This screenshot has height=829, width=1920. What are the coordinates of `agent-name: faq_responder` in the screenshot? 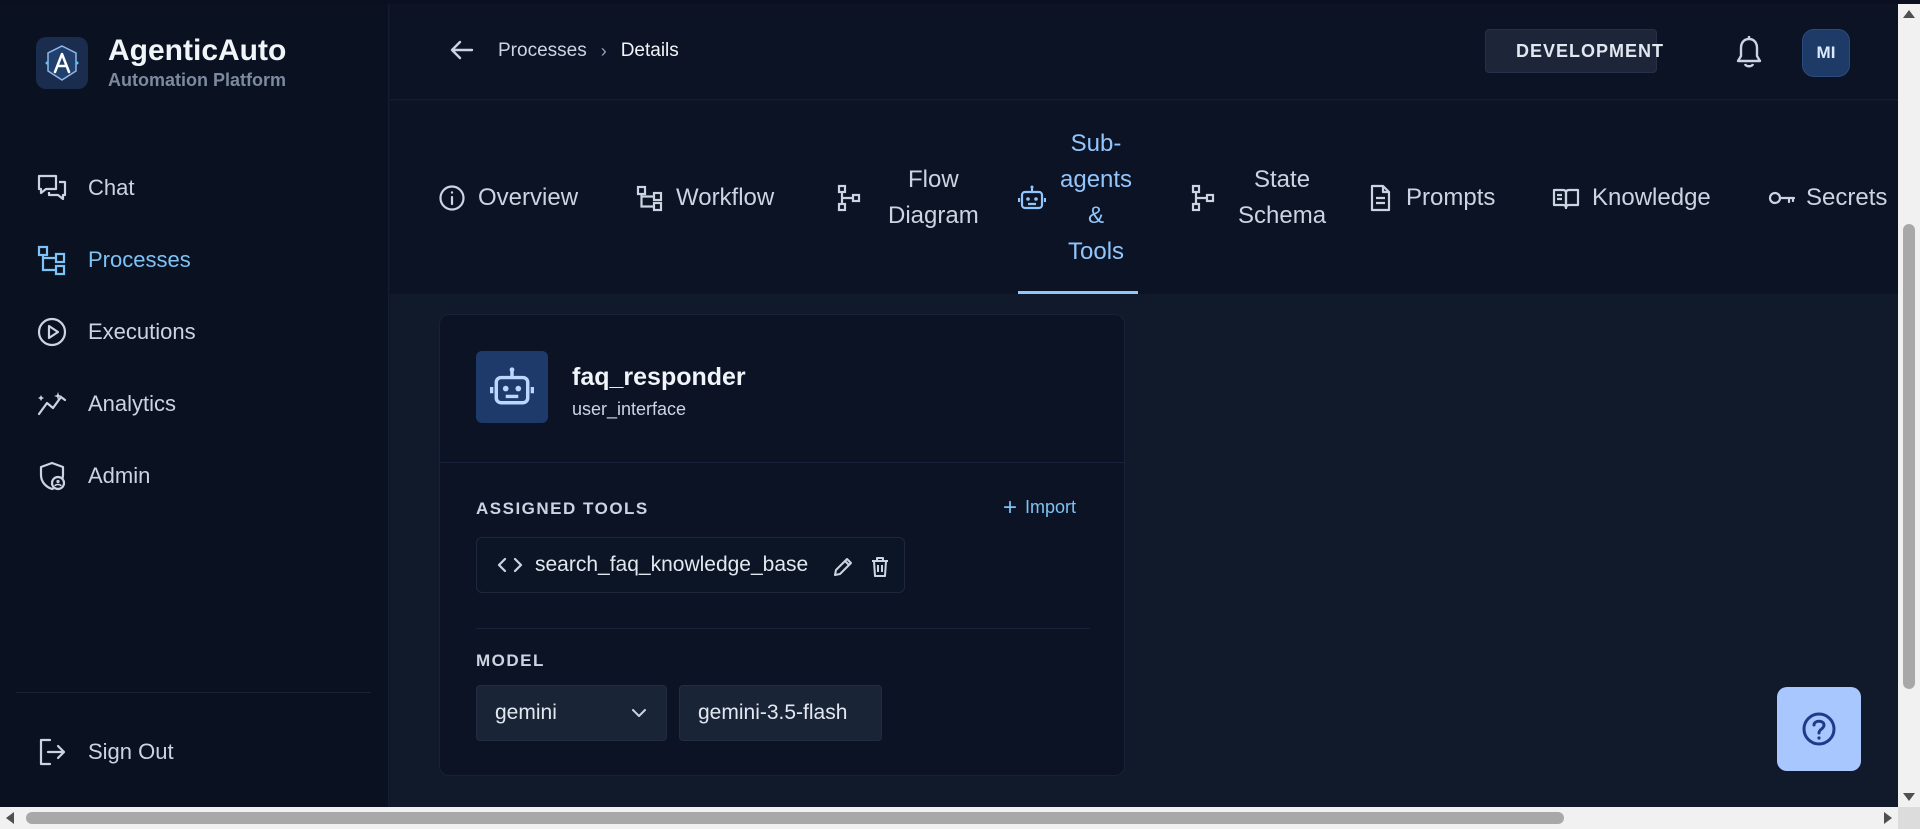 It's located at (659, 377).